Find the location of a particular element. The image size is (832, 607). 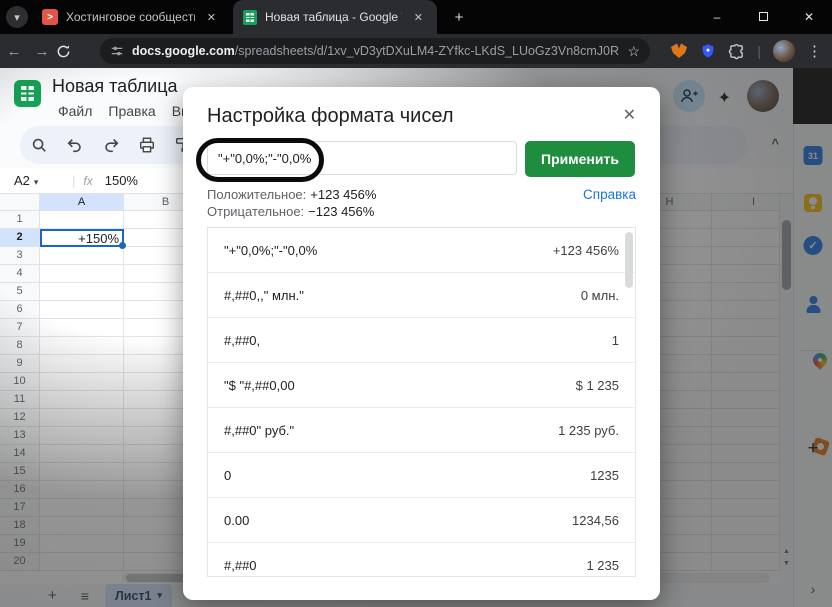

row-header-6: 6 is located at coordinates (20, 310).